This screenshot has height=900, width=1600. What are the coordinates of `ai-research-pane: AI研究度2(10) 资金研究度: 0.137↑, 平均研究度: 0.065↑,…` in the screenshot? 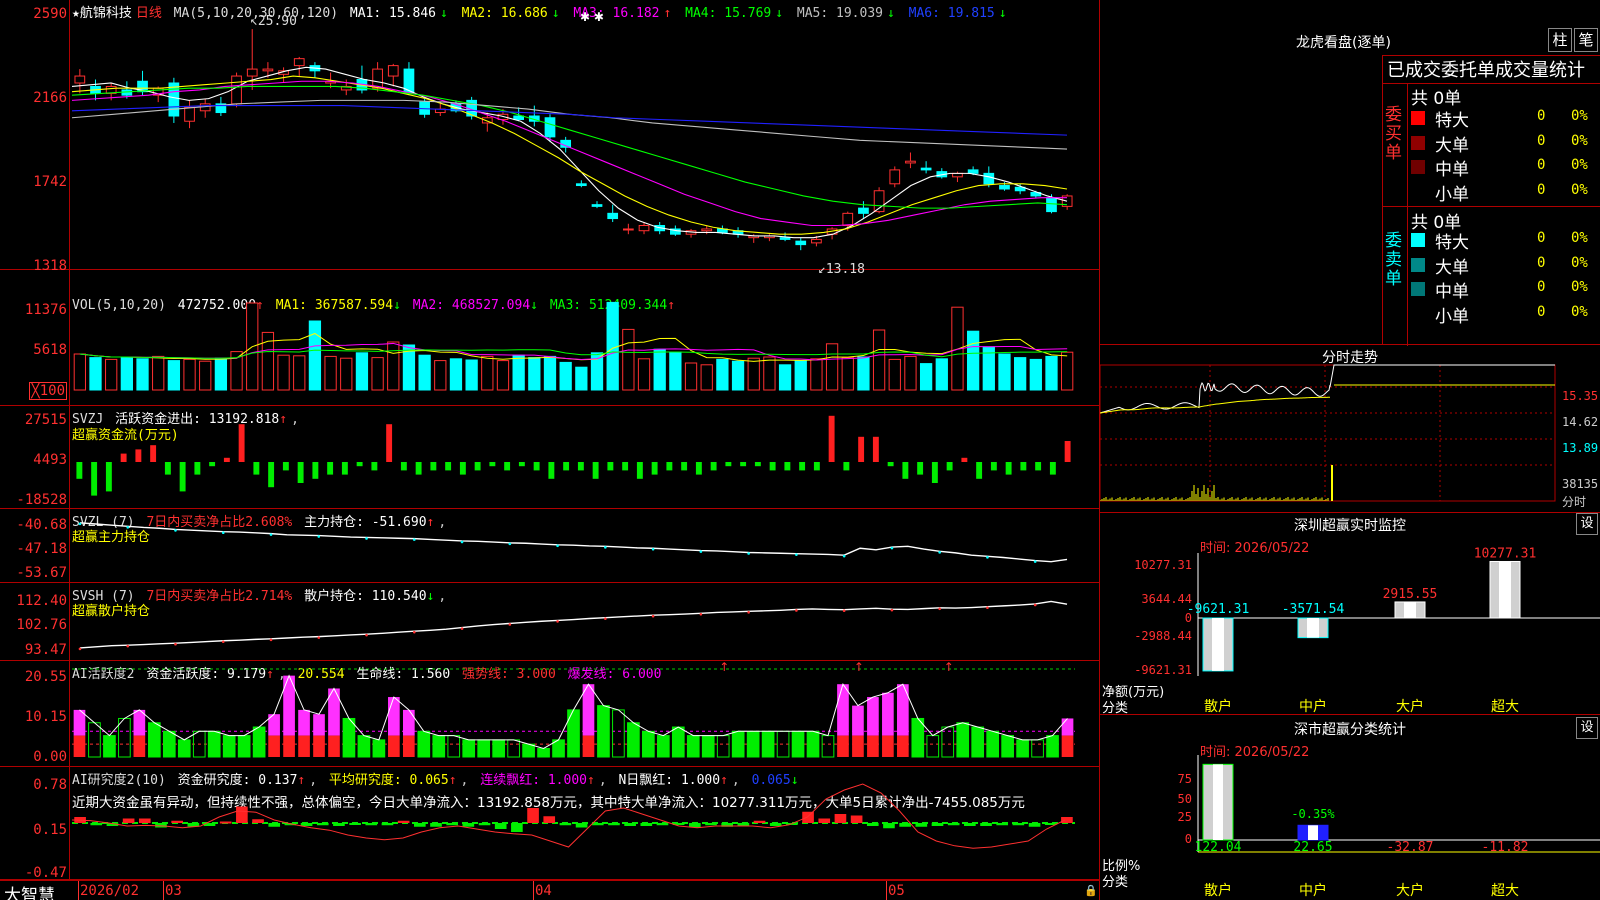 It's located at (550, 824).